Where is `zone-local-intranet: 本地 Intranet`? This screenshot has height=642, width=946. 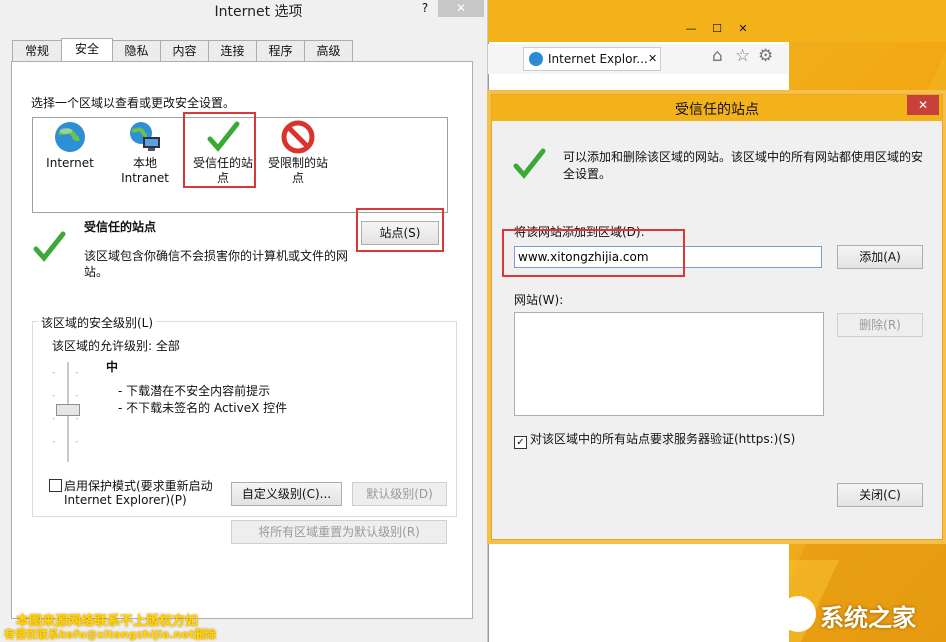
zone-local-intranet: 本地 Intranet is located at coordinates (145, 153).